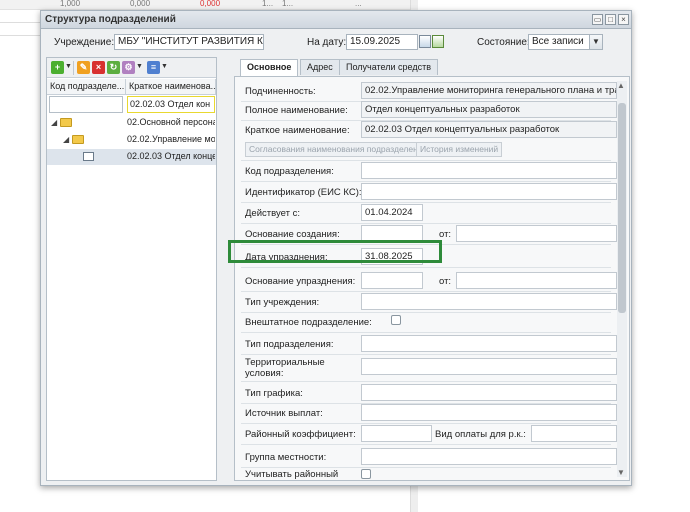 The width and height of the screenshot is (690, 512). Describe the element at coordinates (289, 344) in the screenshot. I see `dept-type-label: Тип подразделения:` at that location.